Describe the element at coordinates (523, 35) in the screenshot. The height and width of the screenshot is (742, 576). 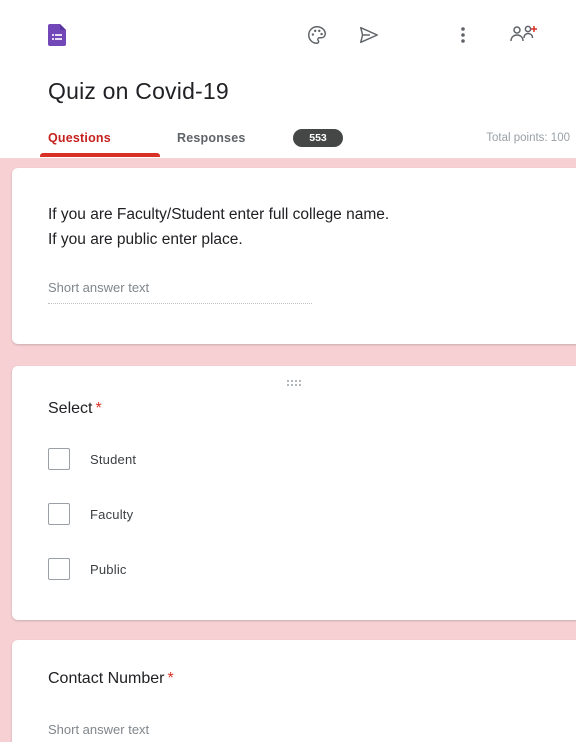
I see `add-collaborator-icon` at that location.